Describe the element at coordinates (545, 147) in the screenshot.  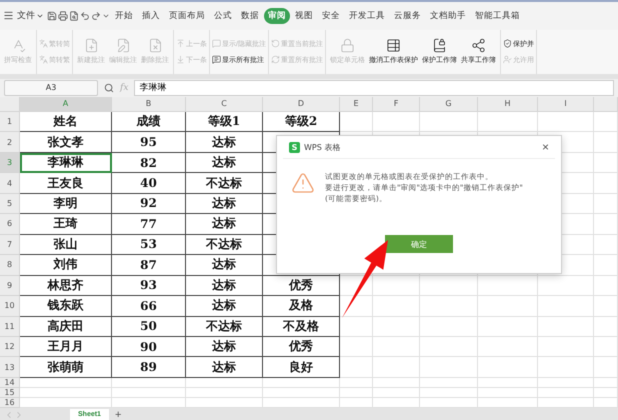
I see `close-button: ×` at that location.